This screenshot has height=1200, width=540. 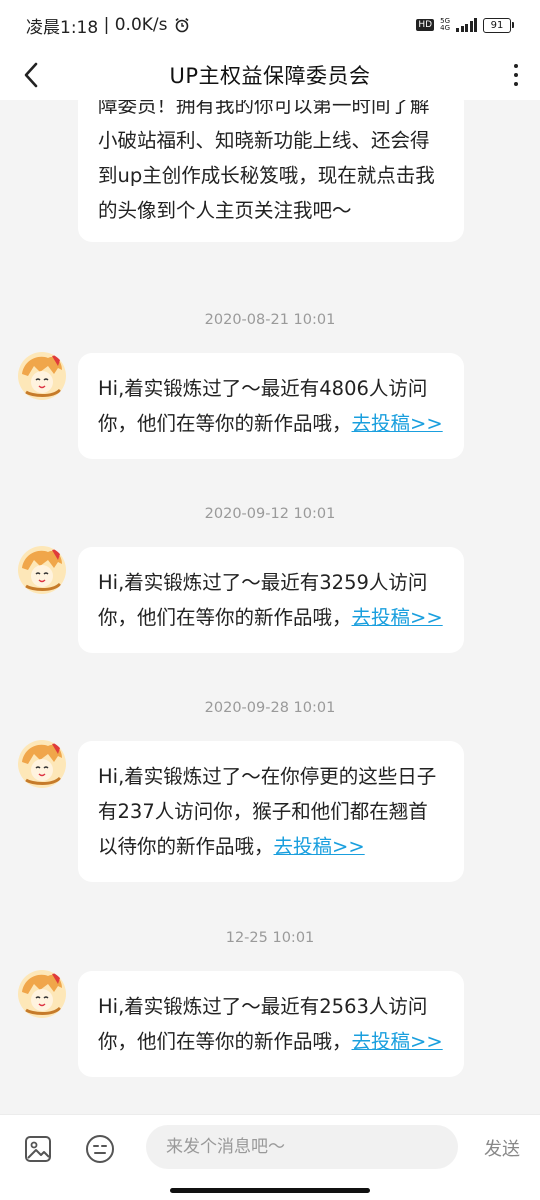 I want to click on status-left: 凌晨1:18 | 0.0K/s, so click(x=108, y=25).